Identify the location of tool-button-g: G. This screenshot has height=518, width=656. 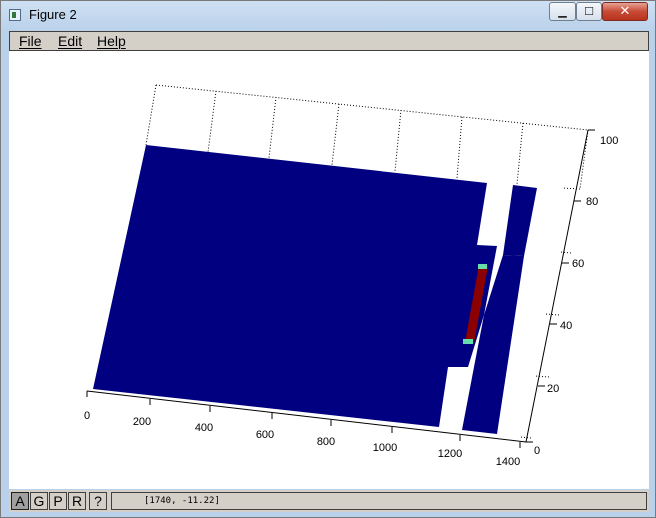
(39, 501).